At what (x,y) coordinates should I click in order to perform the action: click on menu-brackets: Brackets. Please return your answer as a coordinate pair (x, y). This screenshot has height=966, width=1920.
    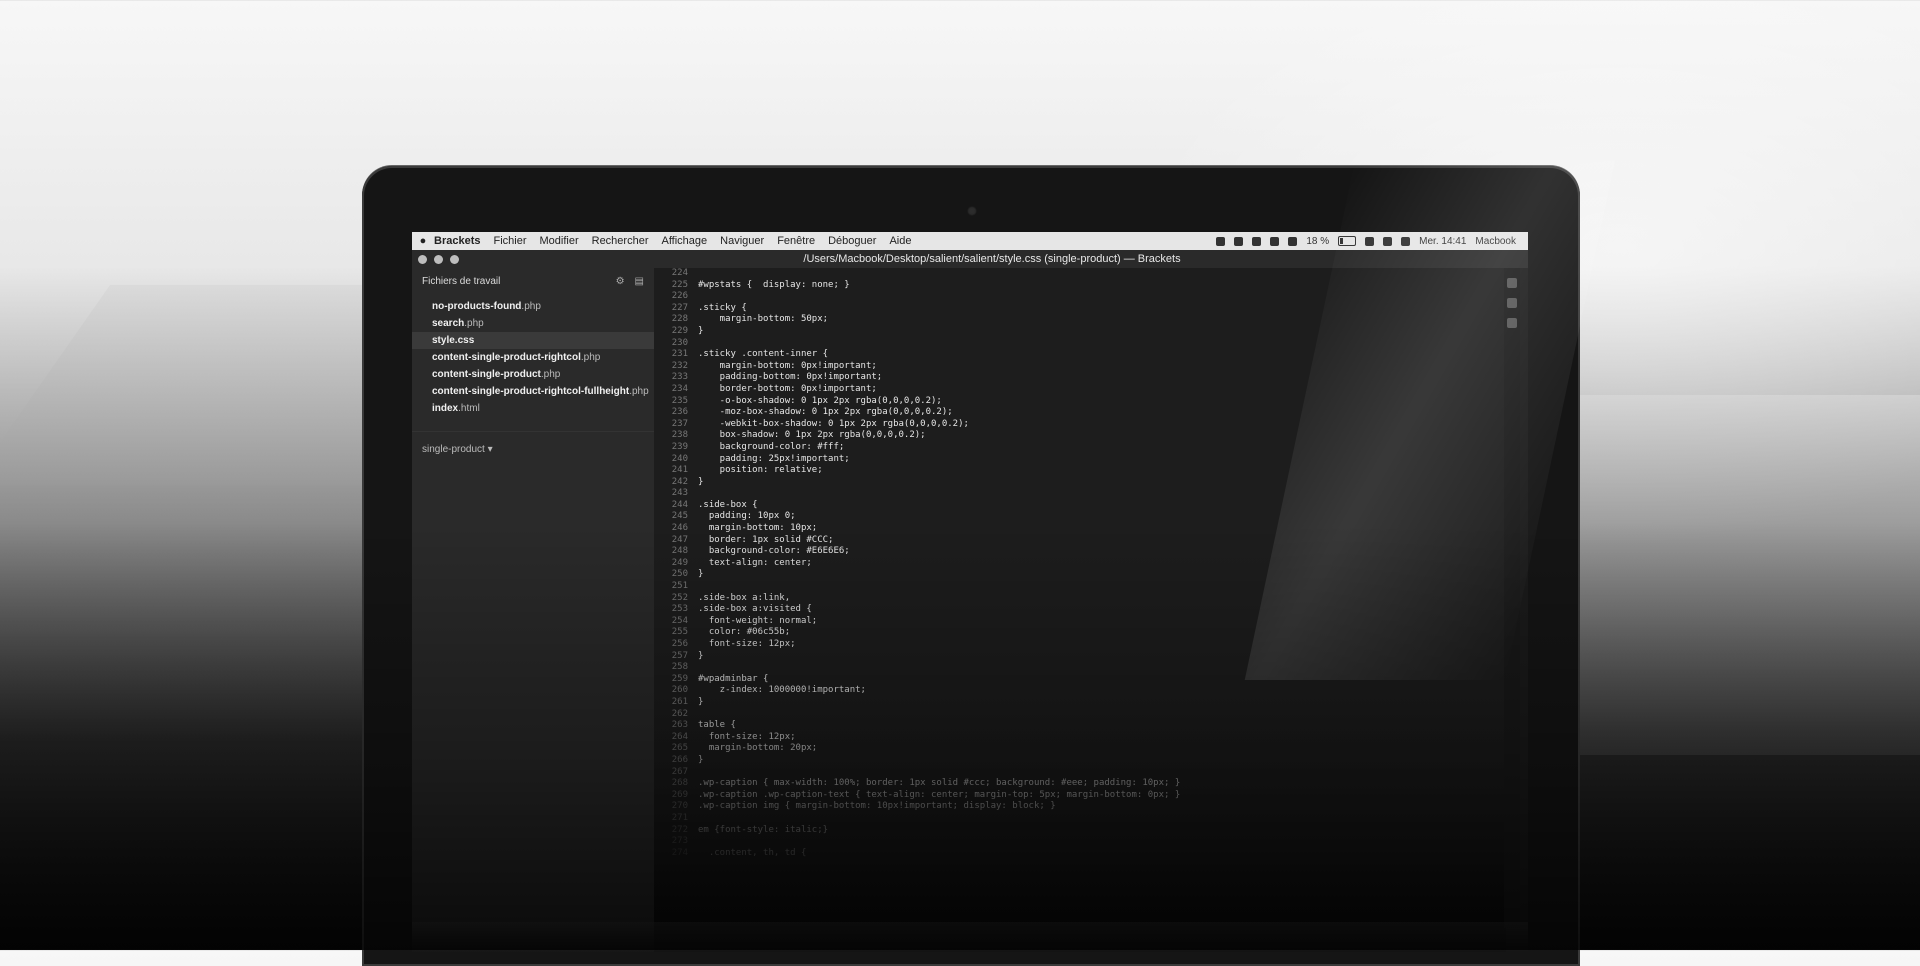
    Looking at the image, I should click on (457, 241).